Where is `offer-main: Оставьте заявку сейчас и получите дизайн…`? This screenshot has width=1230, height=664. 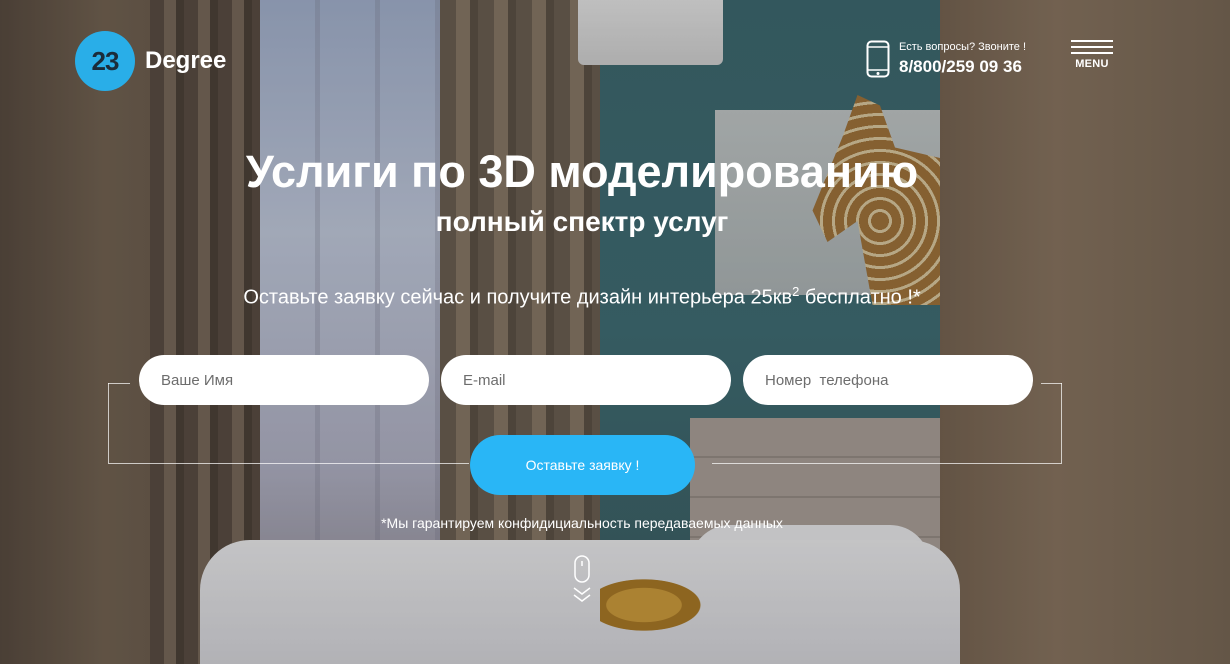
offer-main: Оставьте заявку сейчас и получите дизайн… is located at coordinates (518, 297).